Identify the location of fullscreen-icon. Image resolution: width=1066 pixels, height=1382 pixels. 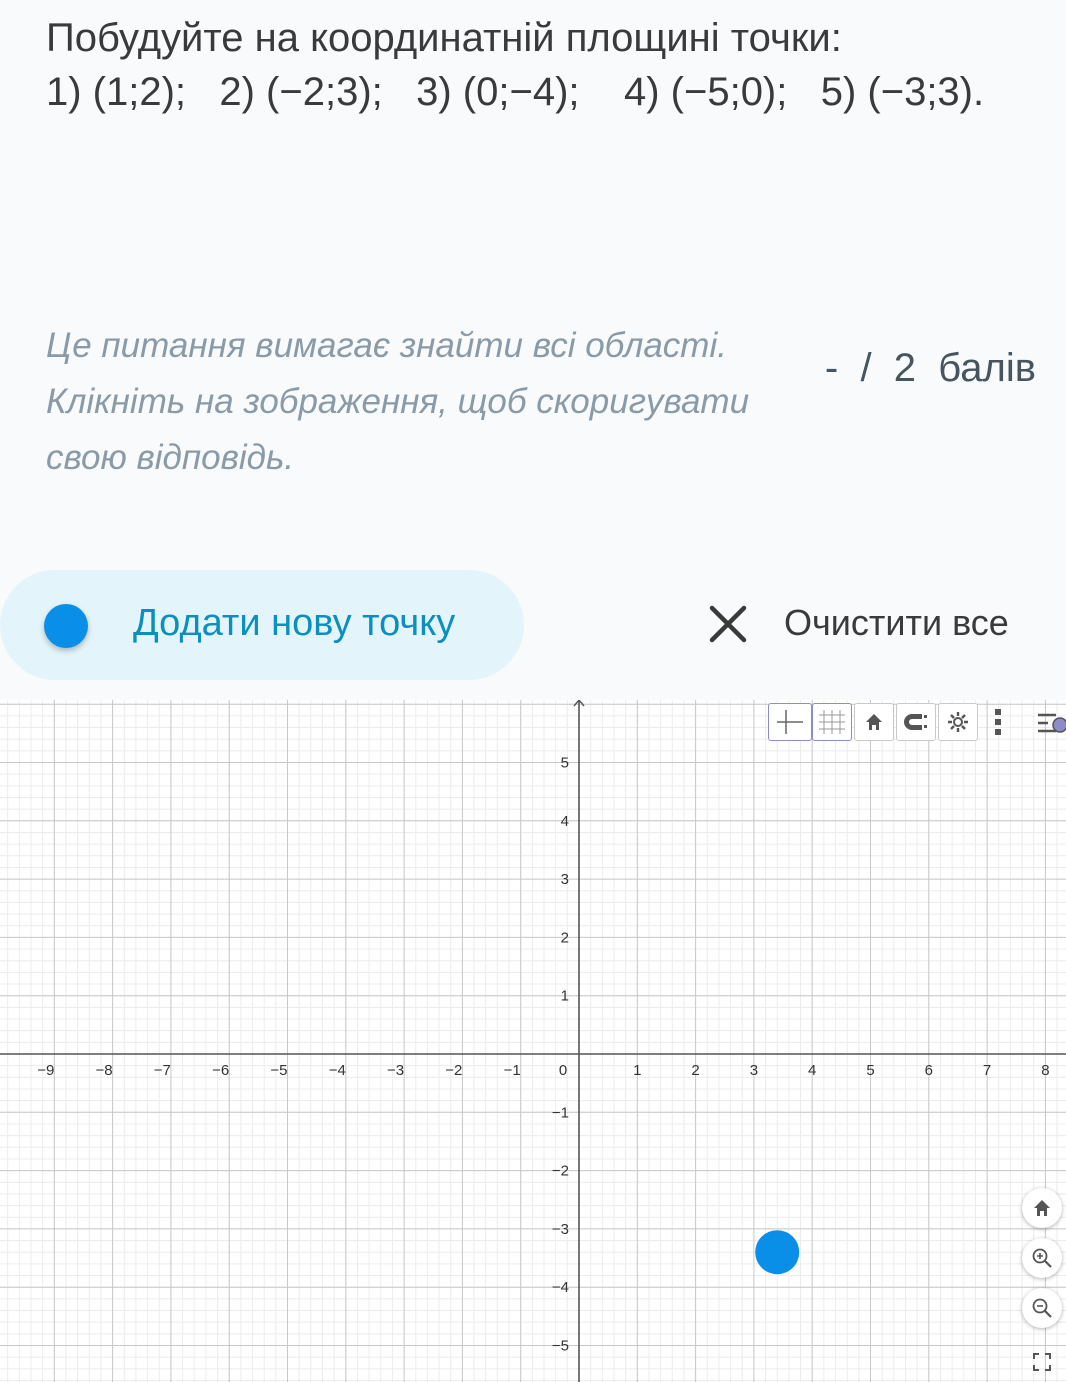
(1042, 1362).